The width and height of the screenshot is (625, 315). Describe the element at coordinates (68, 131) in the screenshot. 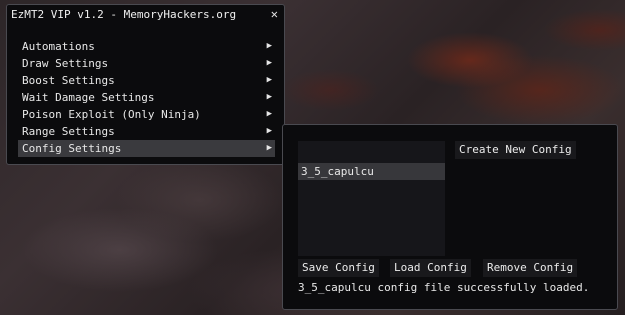

I see `menu-item-label: Range Settings` at that location.